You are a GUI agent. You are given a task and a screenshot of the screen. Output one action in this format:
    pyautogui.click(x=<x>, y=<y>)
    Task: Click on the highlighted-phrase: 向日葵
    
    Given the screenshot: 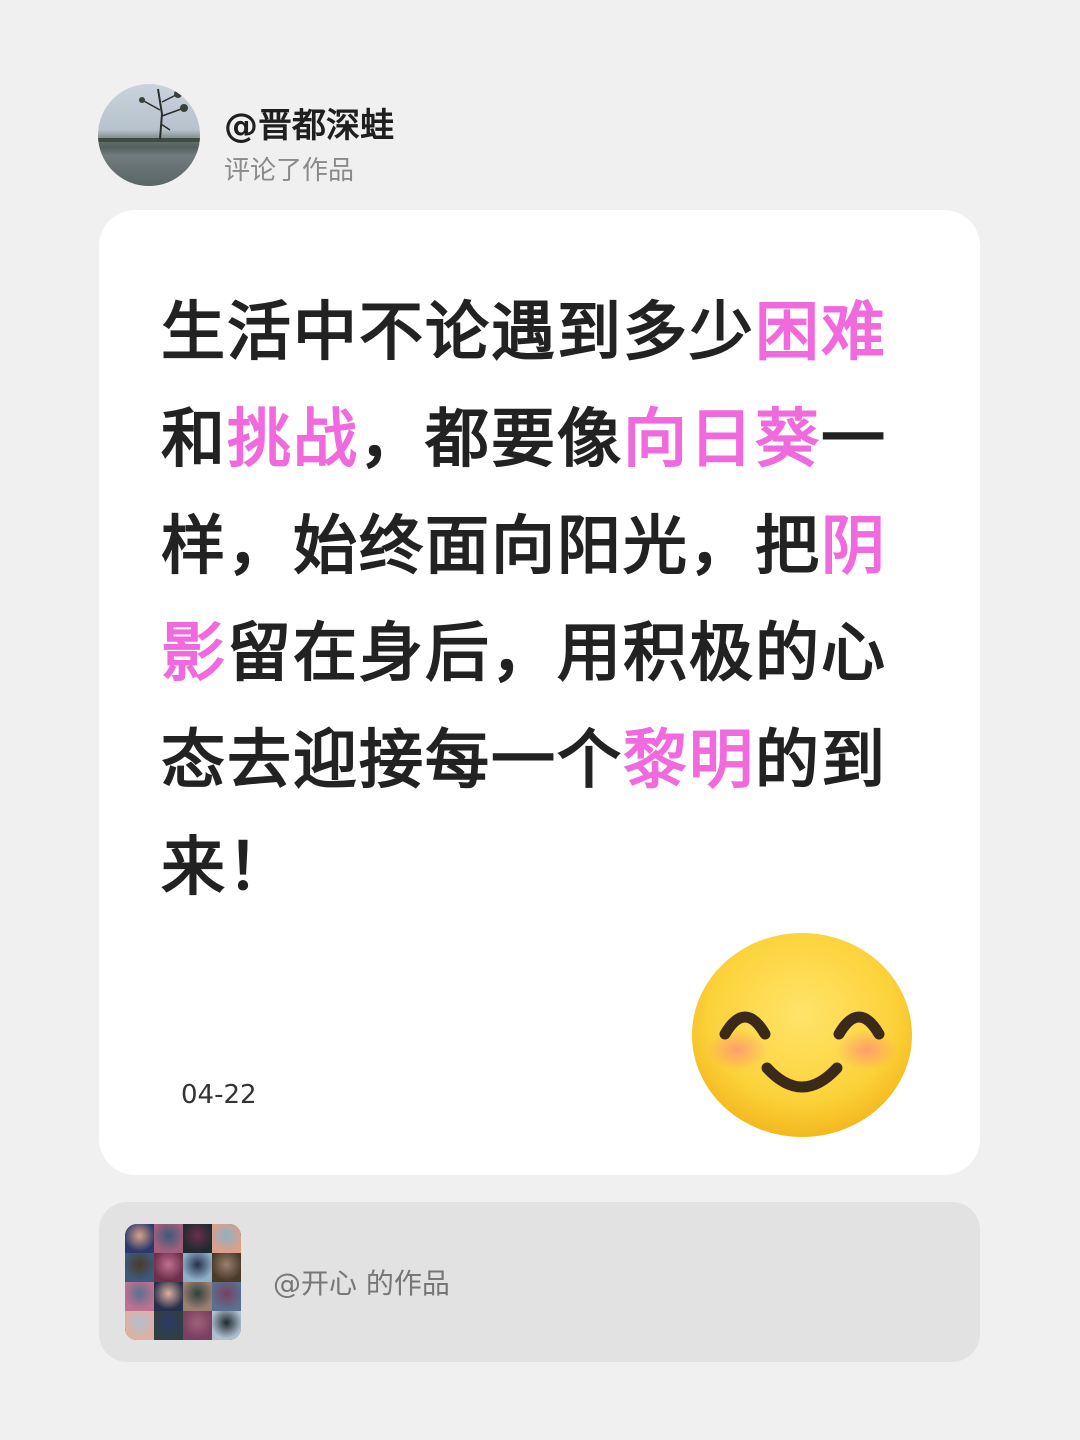 What is the action you would take?
    pyautogui.click(x=722, y=440)
    